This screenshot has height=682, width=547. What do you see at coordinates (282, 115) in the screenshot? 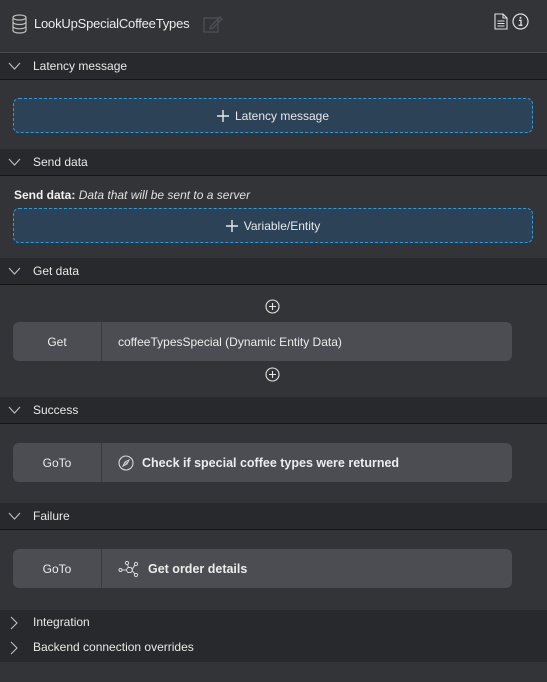
I see `add-latency-message-label: Latency message` at bounding box center [282, 115].